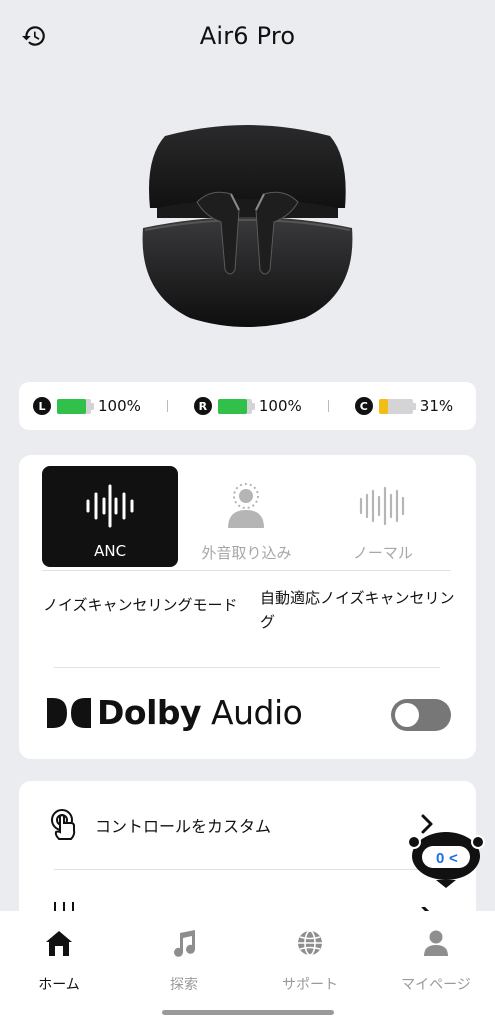  I want to click on bottom-tab-bar: ホーム 探索 サポート マイページ, so click(247, 967).